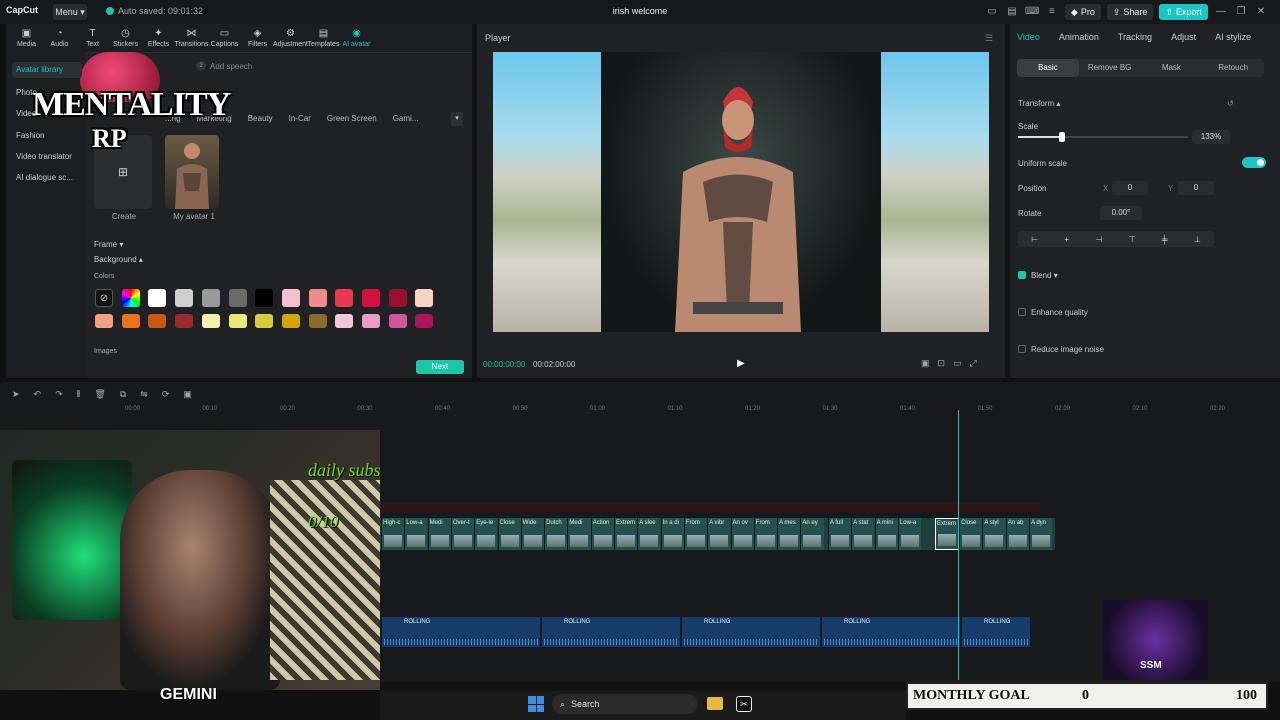 The height and width of the screenshot is (720, 1280). I want to click on pos-x-input: 0, so click(1130, 188).